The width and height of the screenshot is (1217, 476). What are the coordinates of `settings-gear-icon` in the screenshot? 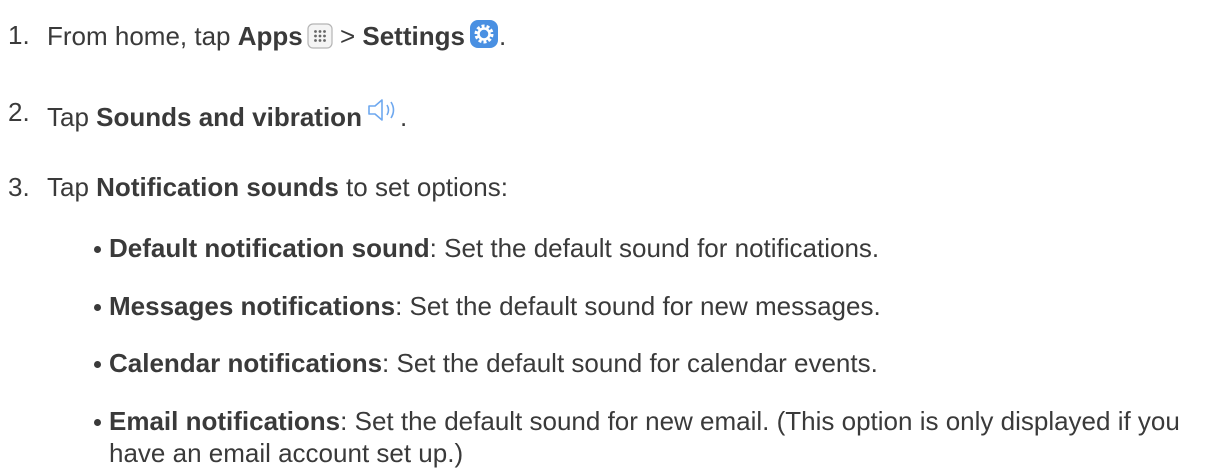 It's located at (484, 37).